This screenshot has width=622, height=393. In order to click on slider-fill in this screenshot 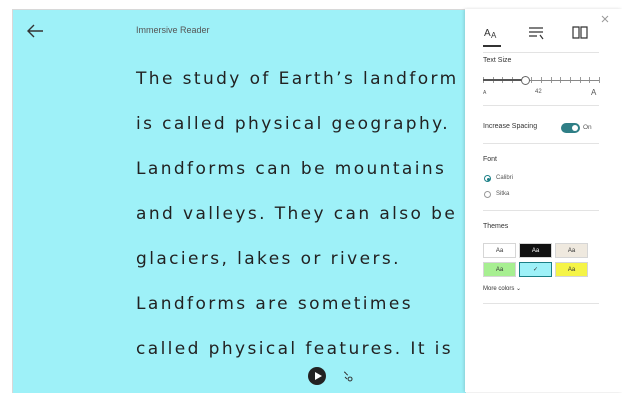, I will do `click(504, 80)`.